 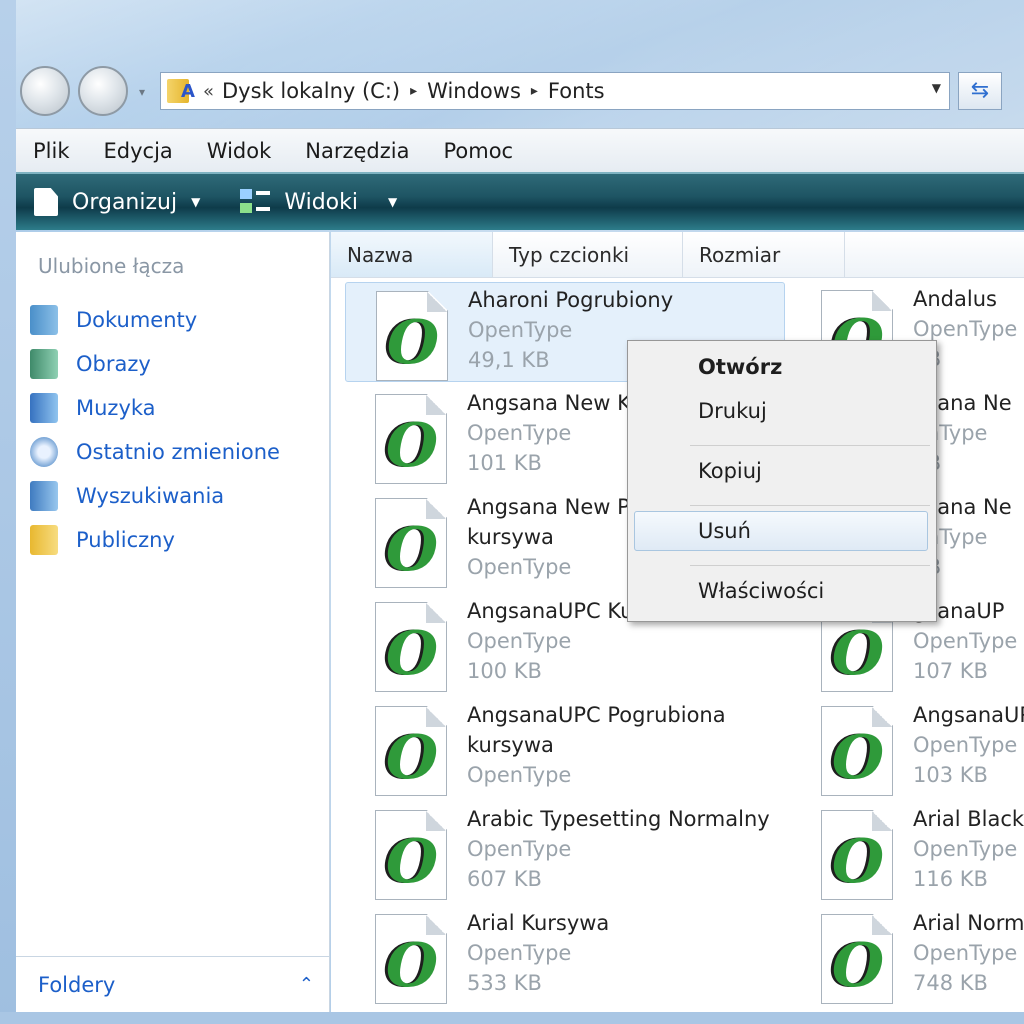 I want to click on font-file-details: Arial Kursywa OpenType 533 KB, so click(x=538, y=953).